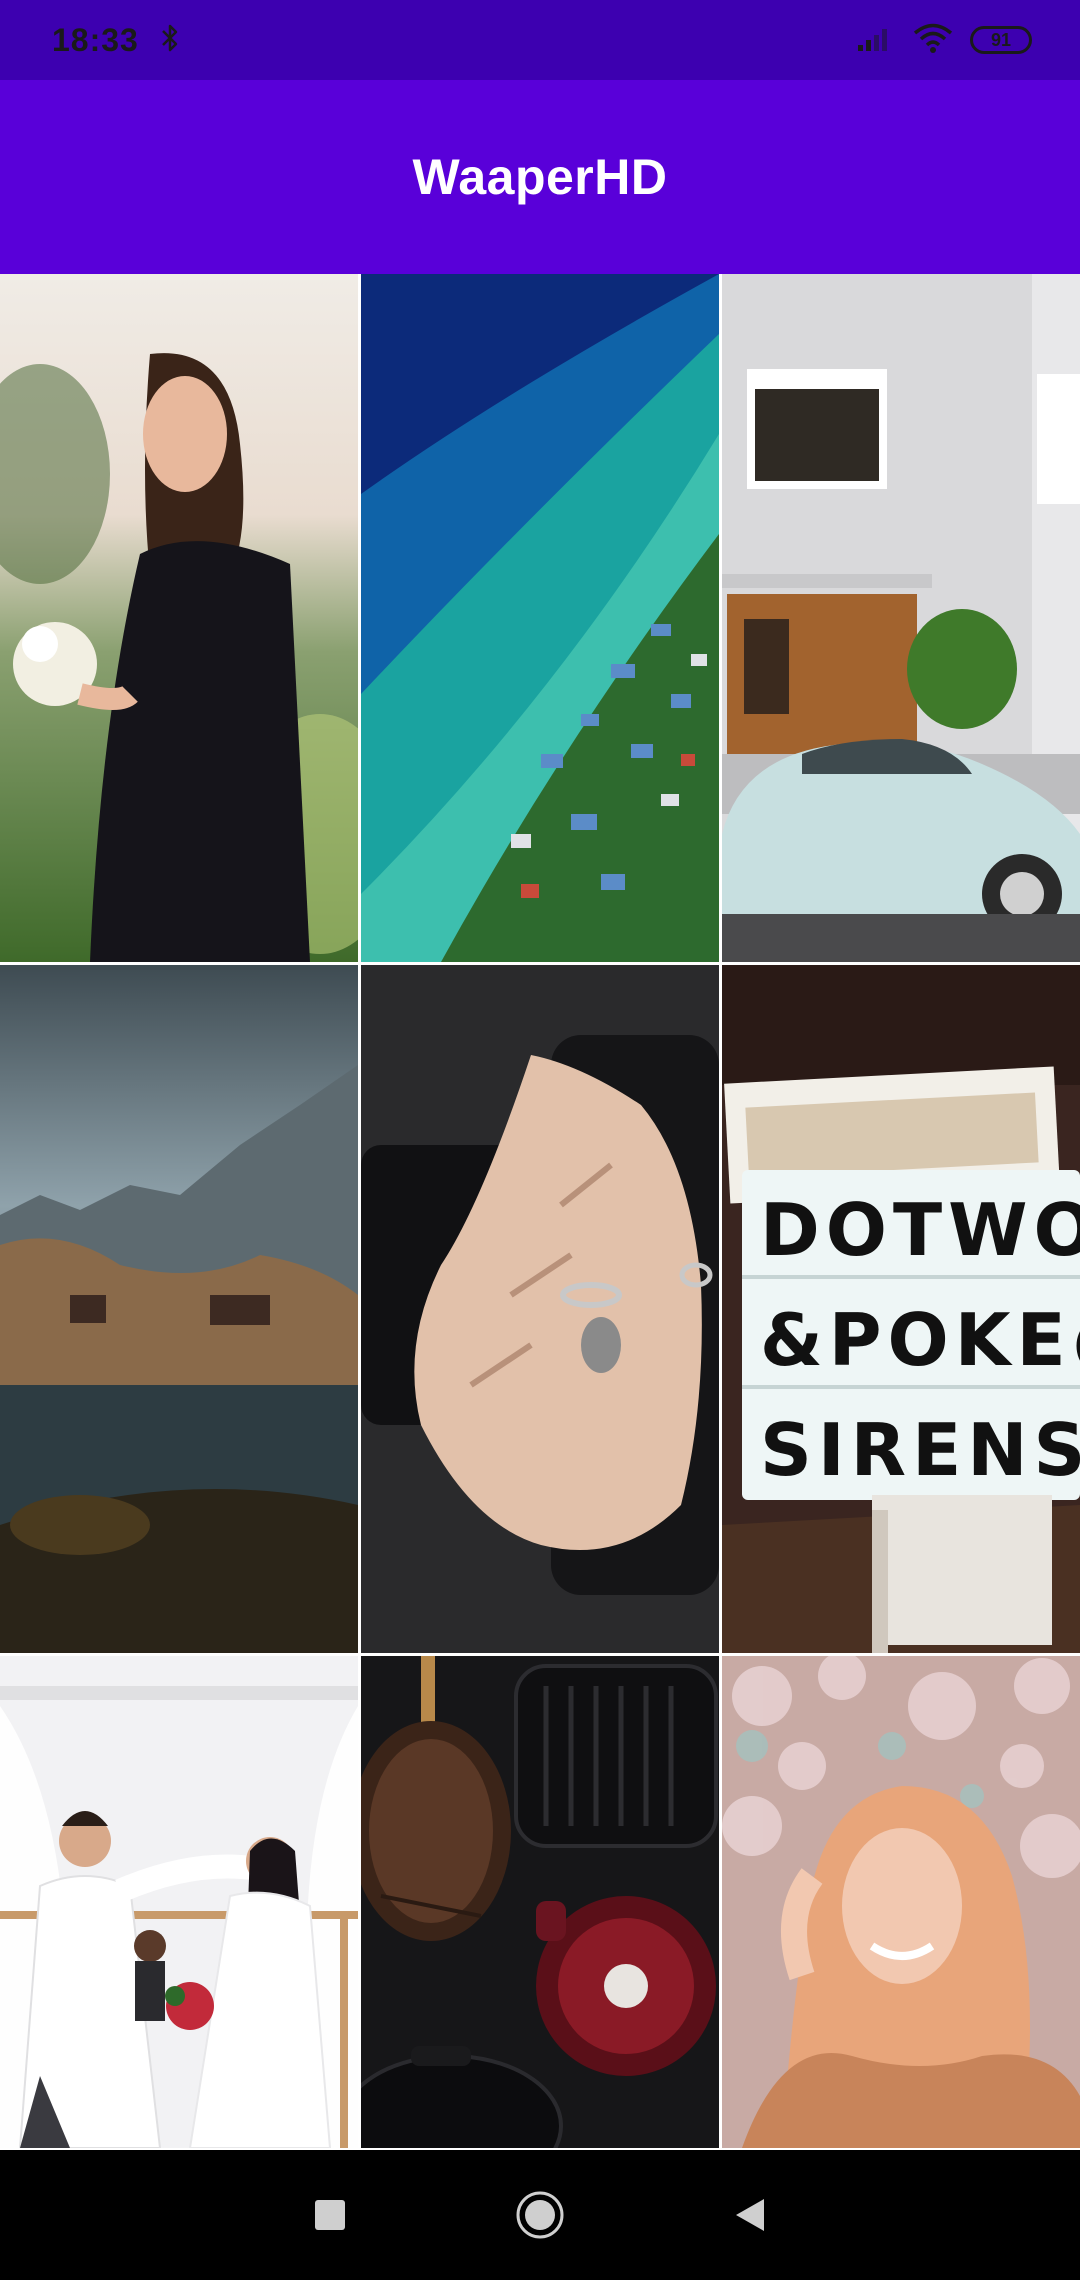 The height and width of the screenshot is (2280, 1080). I want to click on wallpaper-image-woman-flowers, so click(179, 618).